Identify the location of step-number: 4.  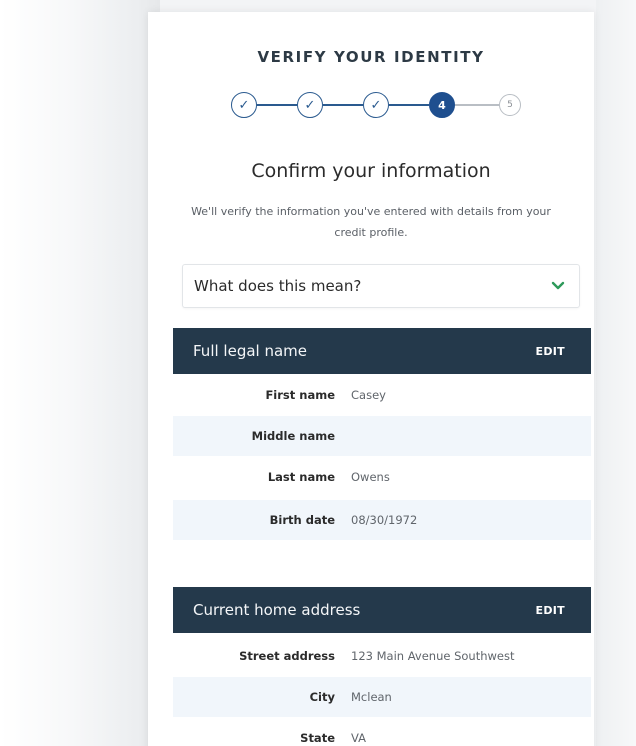
(442, 105).